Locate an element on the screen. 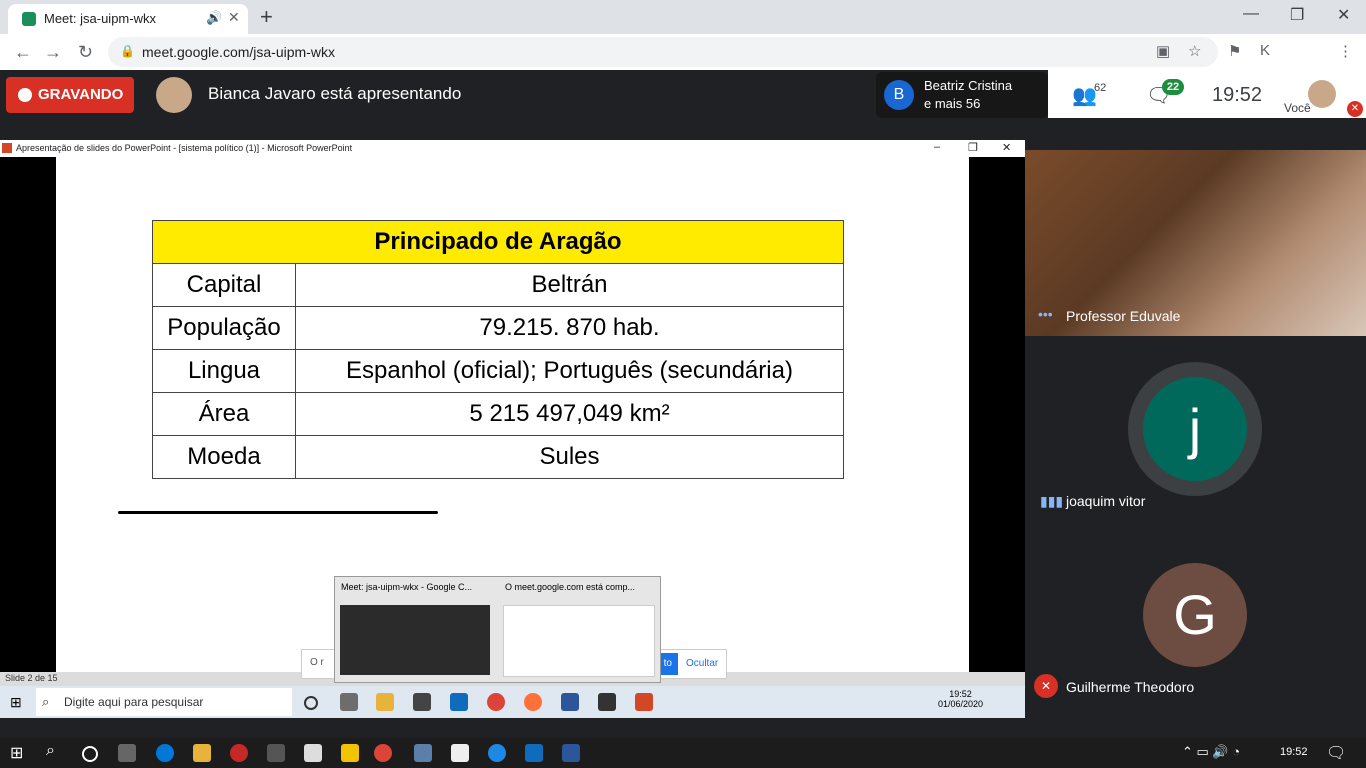 The width and height of the screenshot is (1366, 768). inner-time: 19:52 is located at coordinates (960, 694).